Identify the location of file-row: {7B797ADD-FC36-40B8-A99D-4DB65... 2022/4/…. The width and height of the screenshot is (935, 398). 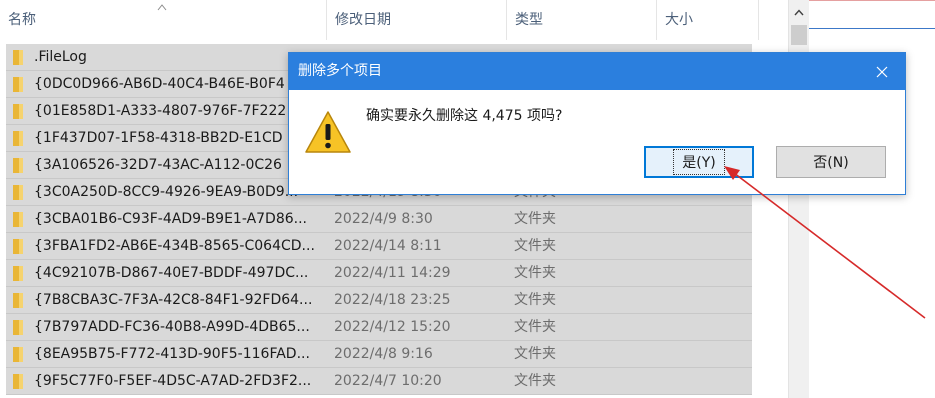
(379, 327).